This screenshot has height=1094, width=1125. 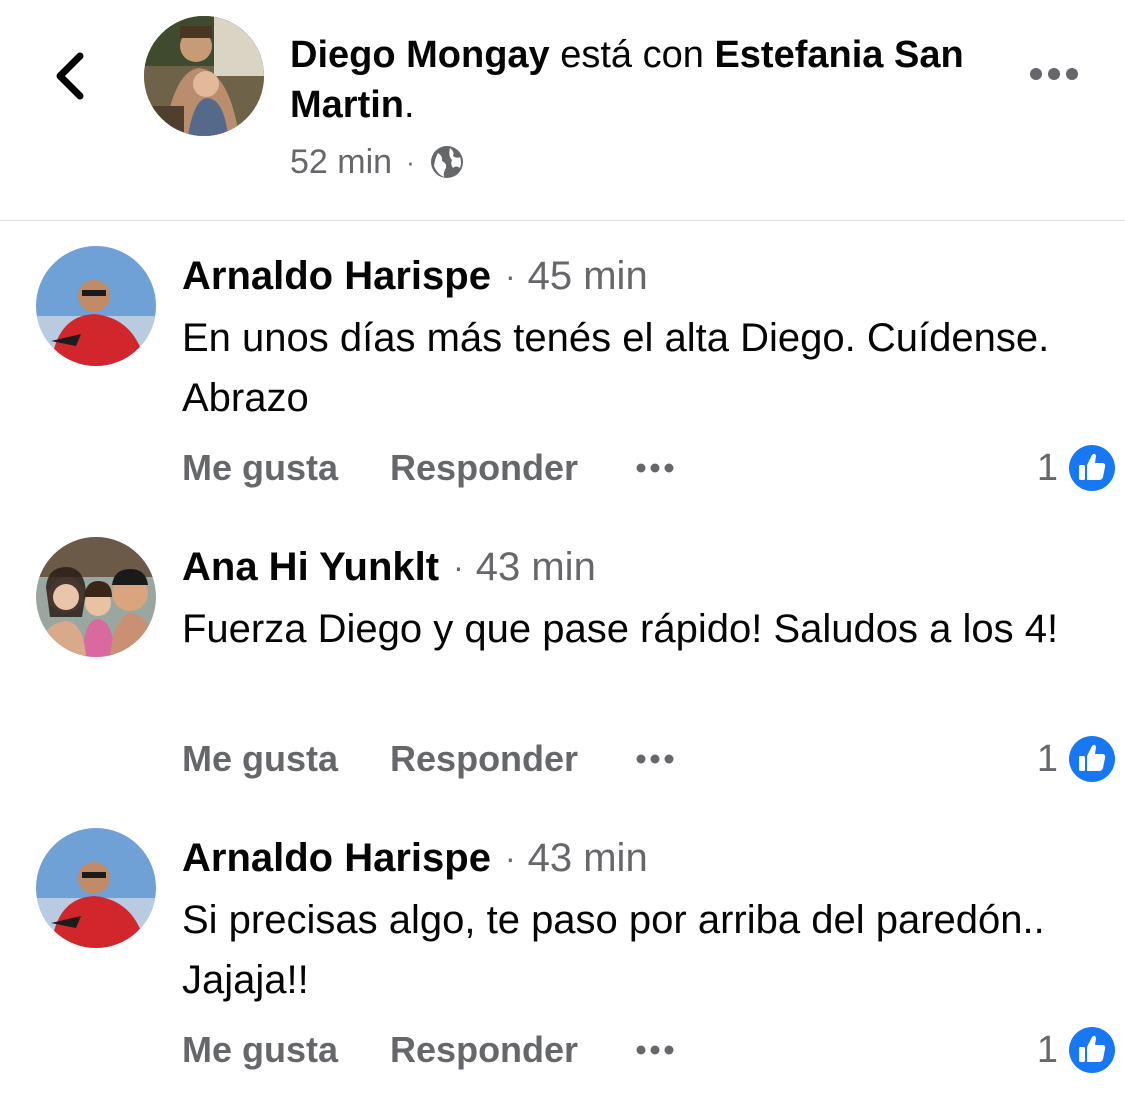 I want to click on comment-header: Arnaldo Harispe · 43 min, so click(x=415, y=858).